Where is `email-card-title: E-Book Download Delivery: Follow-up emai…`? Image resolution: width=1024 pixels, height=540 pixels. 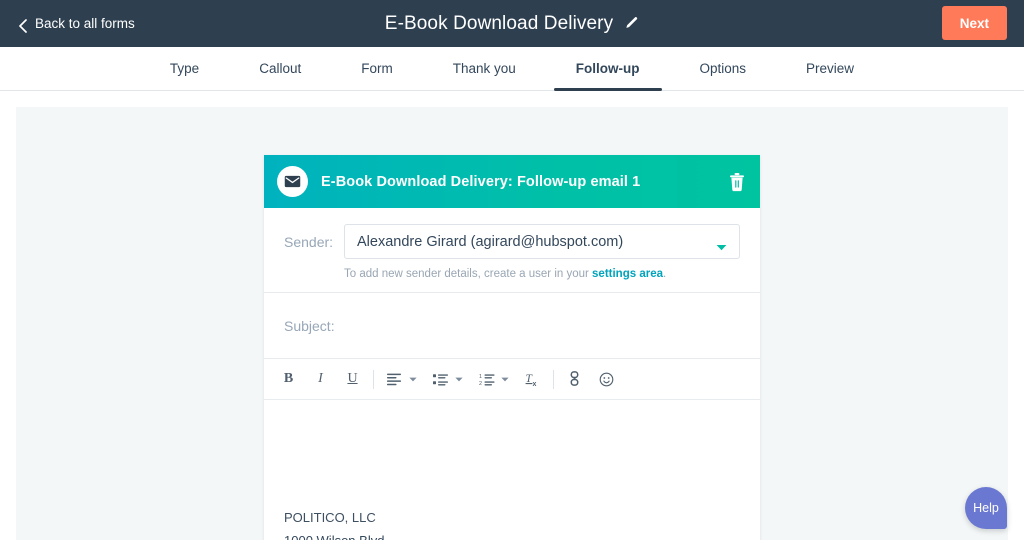
email-card-title: E-Book Download Delivery: Follow-up emai… is located at coordinates (481, 181).